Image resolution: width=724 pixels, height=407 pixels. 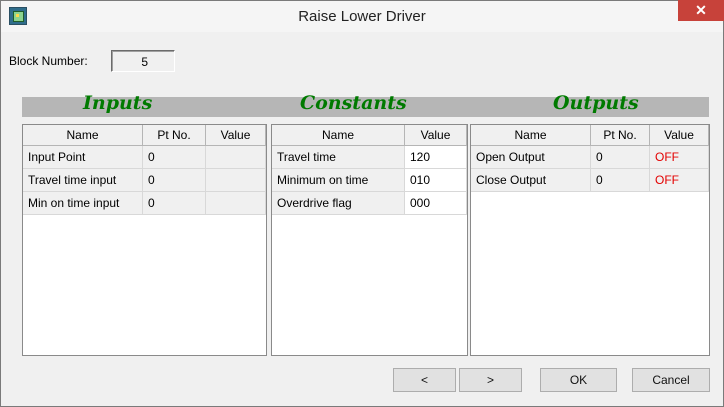 What do you see at coordinates (620, 135) in the screenshot?
I see `outputs-header-ptno: Pt No.` at bounding box center [620, 135].